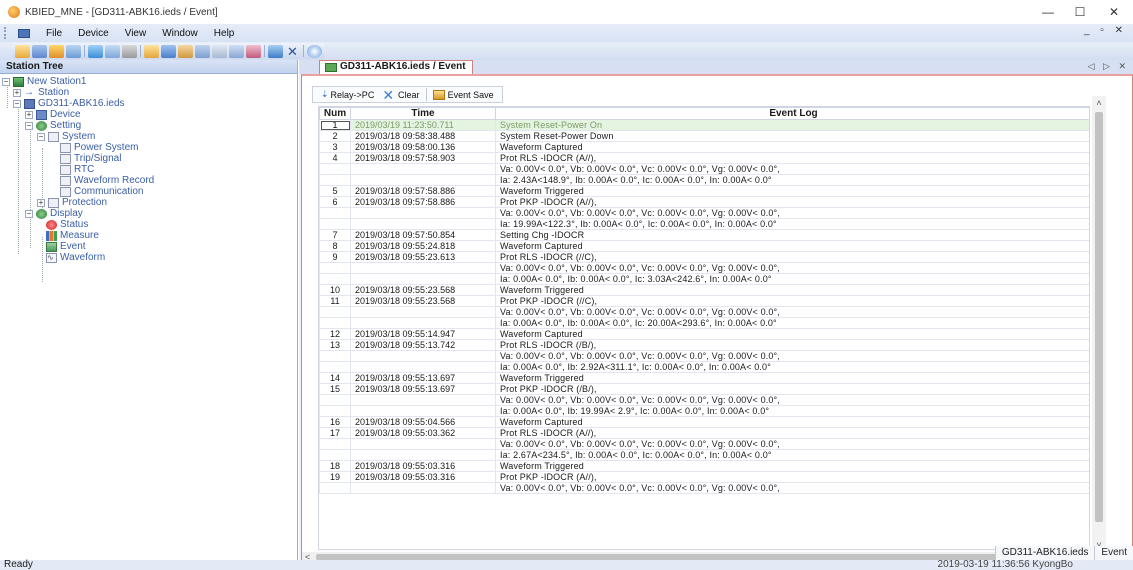 This screenshot has width=1133, height=570. What do you see at coordinates (219, 51) in the screenshot?
I see `trend-icon` at bounding box center [219, 51].